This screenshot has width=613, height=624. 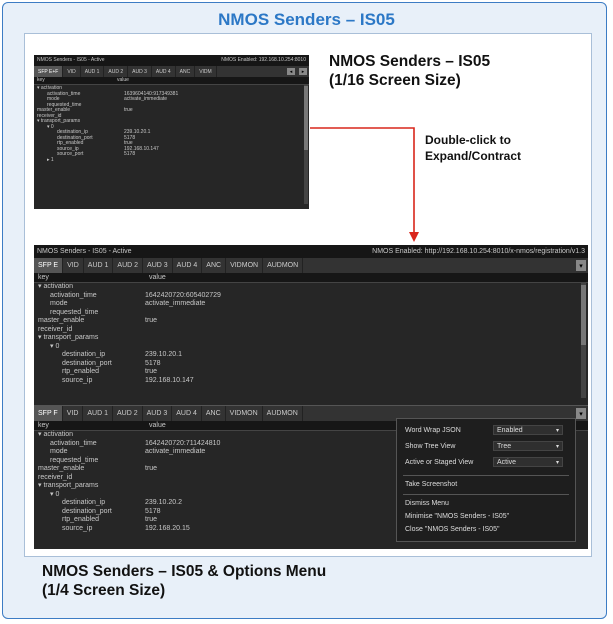 I want to click on tree-row: source_ip 192.168.10.147, so click(x=311, y=381).